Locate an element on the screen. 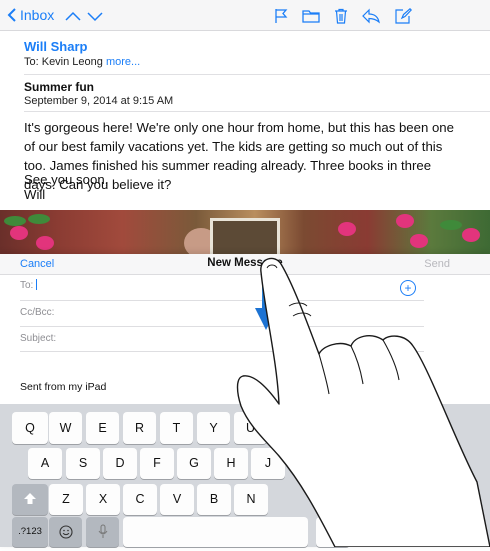 Image resolution: width=490 pixels, height=551 pixels. compose-icon is located at coordinates (404, 15).